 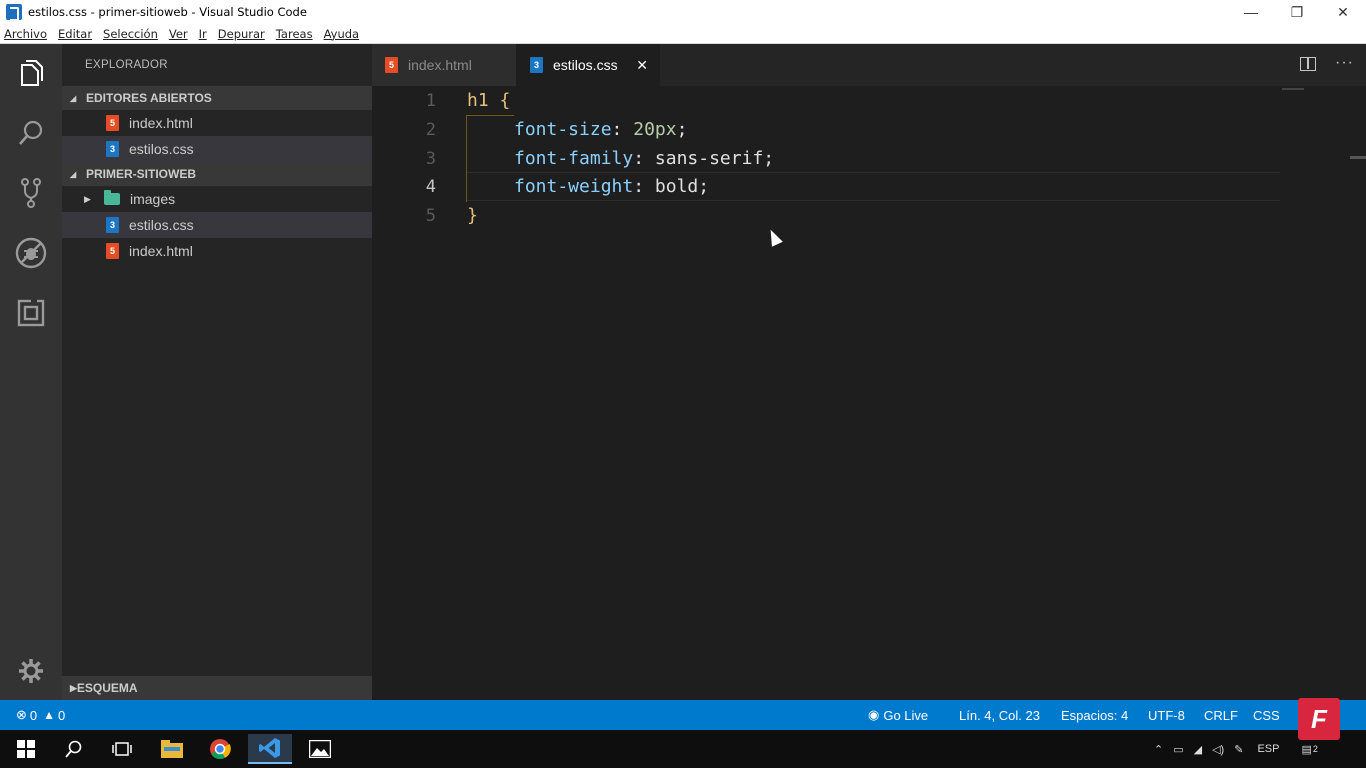 What do you see at coordinates (1319, 719) in the screenshot?
I see `channel-logo: F` at bounding box center [1319, 719].